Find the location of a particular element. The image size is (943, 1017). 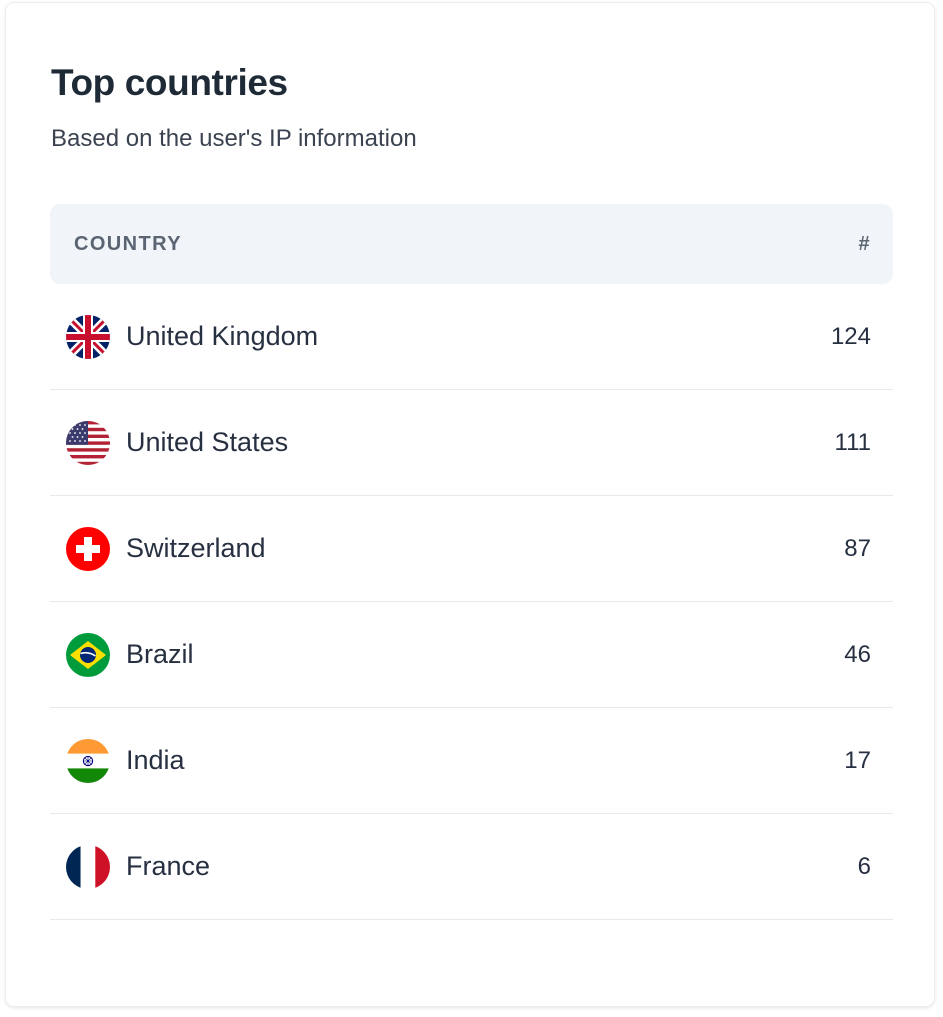

country-name: France is located at coordinates (168, 866).